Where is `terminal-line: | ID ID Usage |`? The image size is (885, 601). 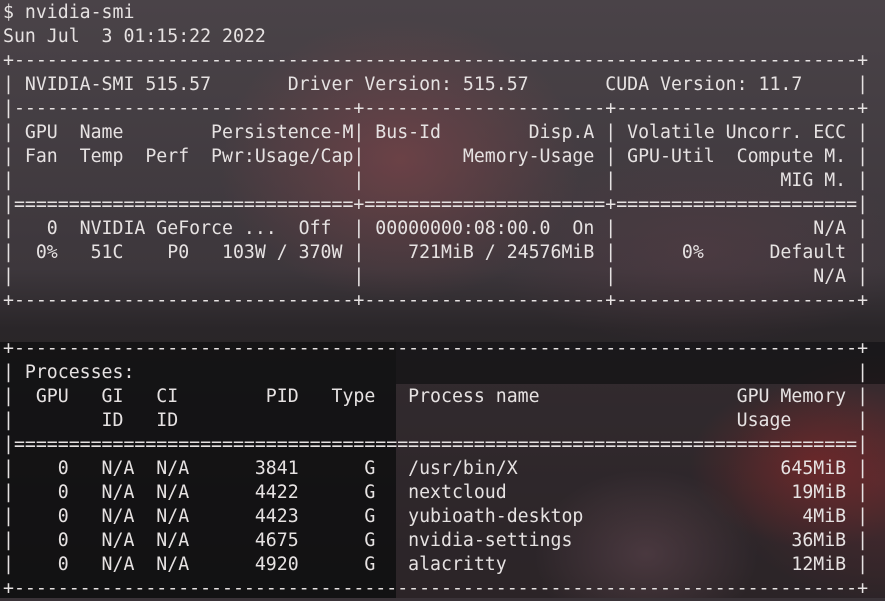 terminal-line: | ID ID Usage | is located at coordinates (436, 420).